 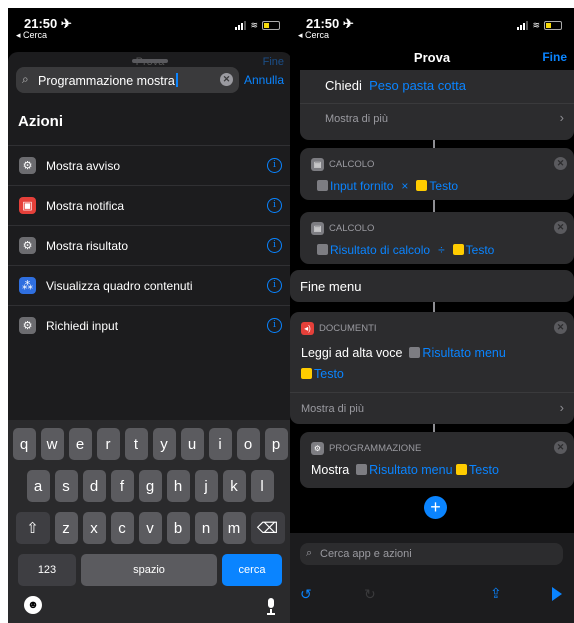 I want to click on key-h: h, so click(x=178, y=486).